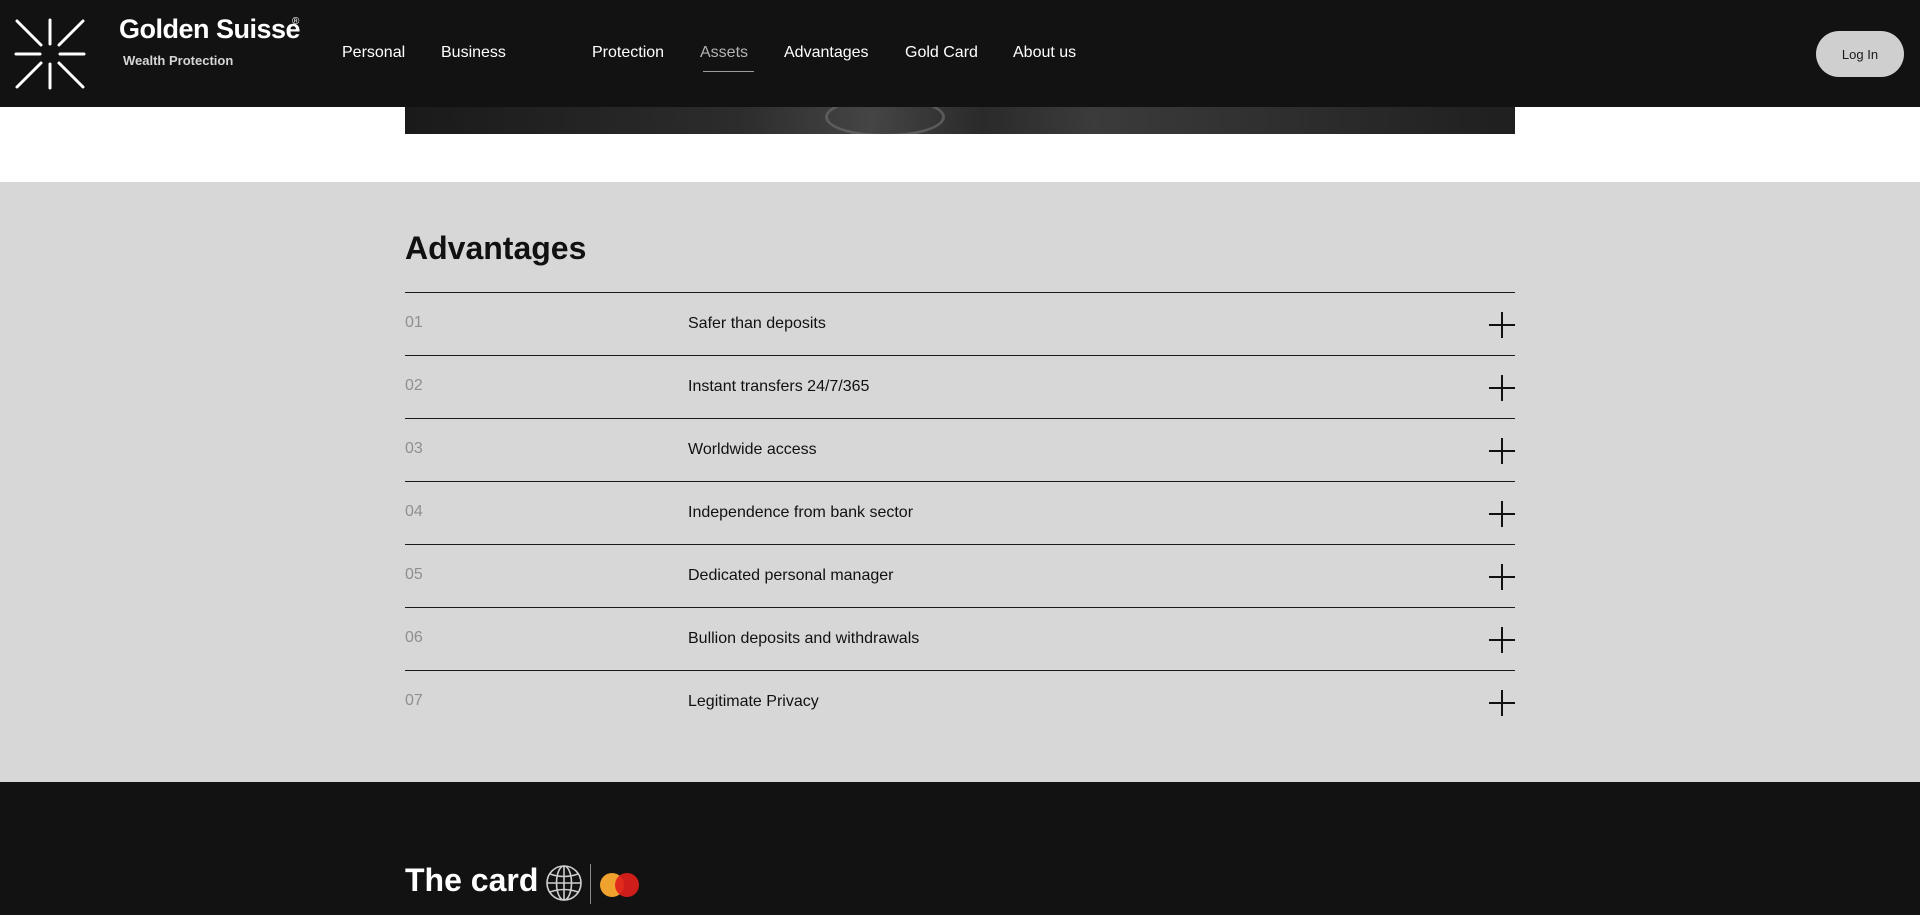 Image resolution: width=1920 pixels, height=915 pixels. I want to click on accordion-item: 02 Instant transfers 24/7/365, so click(960, 386).